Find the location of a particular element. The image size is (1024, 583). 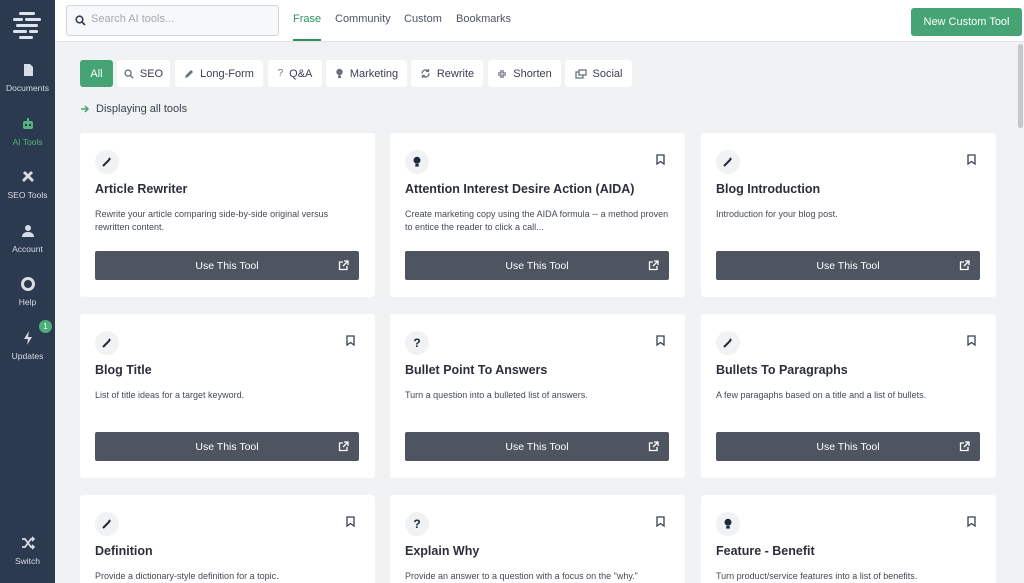

sidebar-item-label: Account is located at coordinates (27, 249).